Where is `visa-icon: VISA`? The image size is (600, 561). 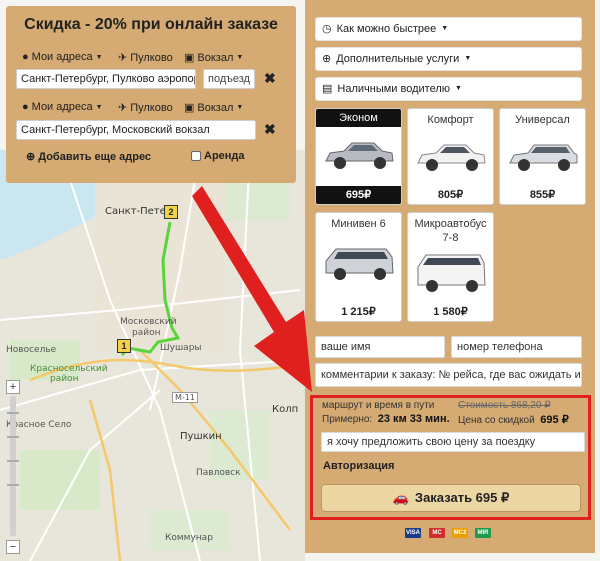
visa-icon: VISA is located at coordinates (413, 533).